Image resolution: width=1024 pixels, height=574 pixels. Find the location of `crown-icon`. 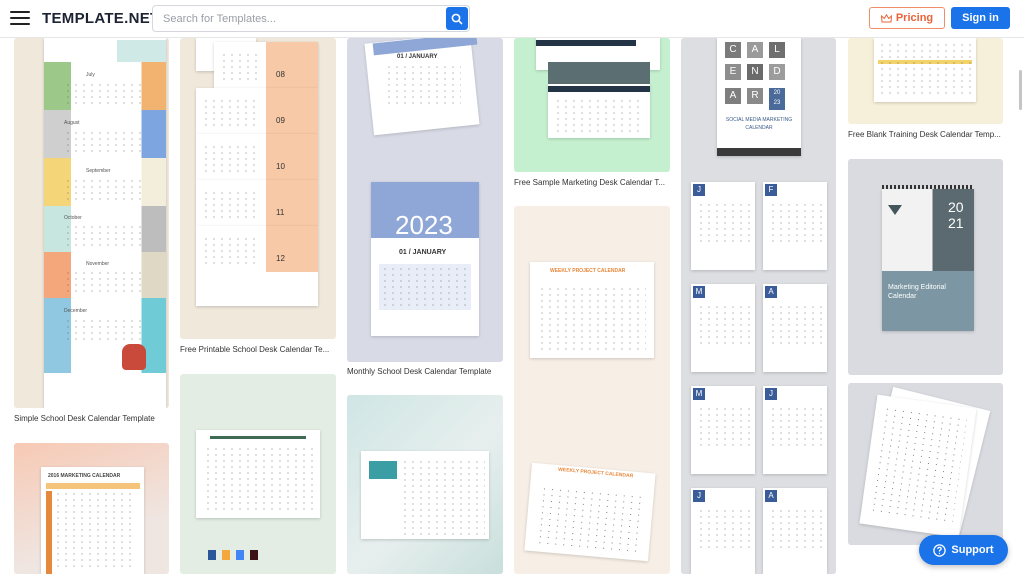

crown-icon is located at coordinates (886, 17).